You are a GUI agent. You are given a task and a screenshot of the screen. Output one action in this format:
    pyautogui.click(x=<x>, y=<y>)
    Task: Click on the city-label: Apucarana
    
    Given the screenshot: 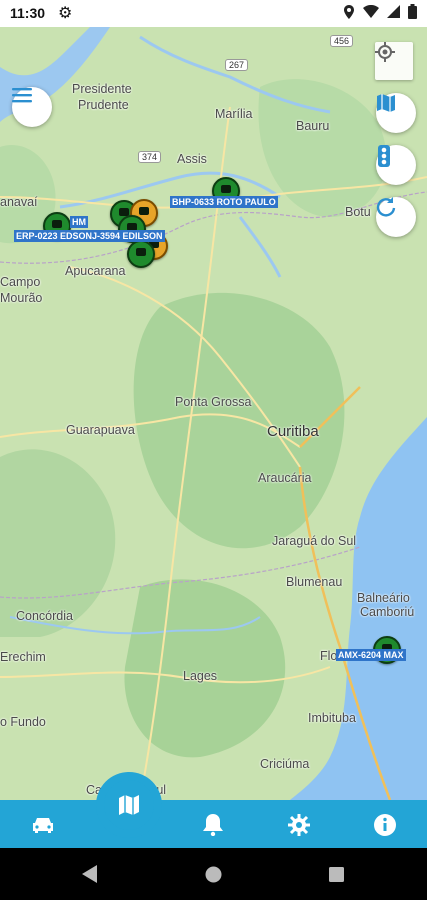 What is the action you would take?
    pyautogui.click(x=95, y=271)
    